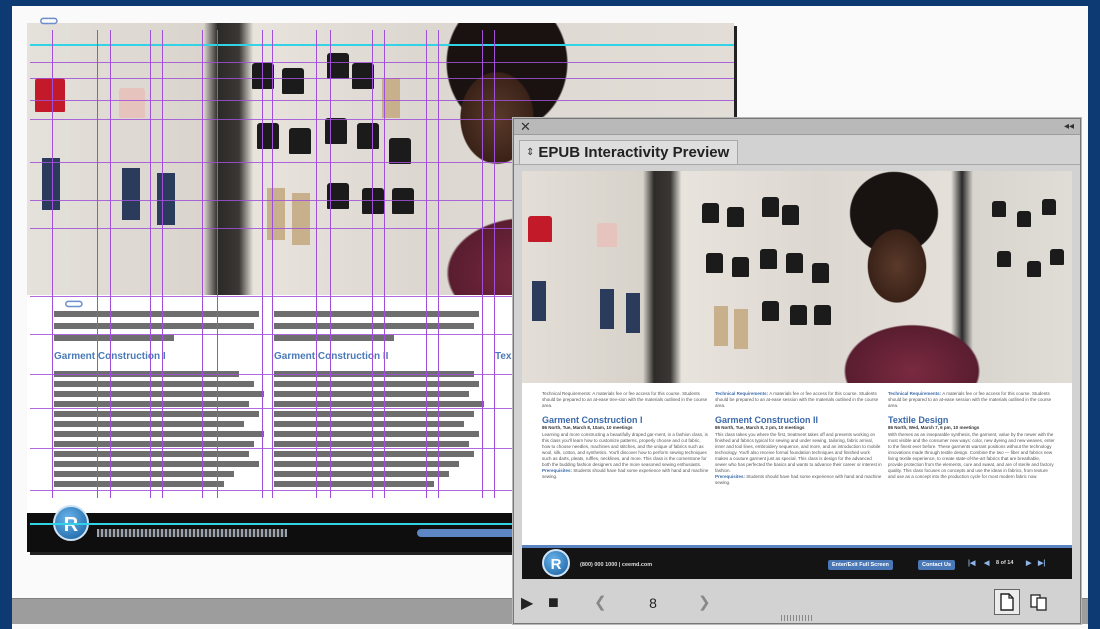 The image size is (1100, 629). Describe the element at coordinates (192, 533) in the screenshot. I see `document-footer-contact` at that location.